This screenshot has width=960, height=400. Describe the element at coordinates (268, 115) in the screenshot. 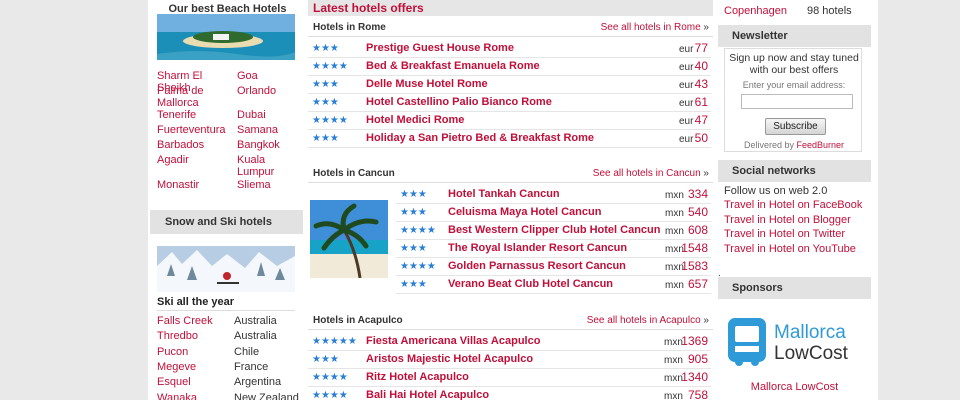

I see `beach-destination-link: Dubai` at that location.